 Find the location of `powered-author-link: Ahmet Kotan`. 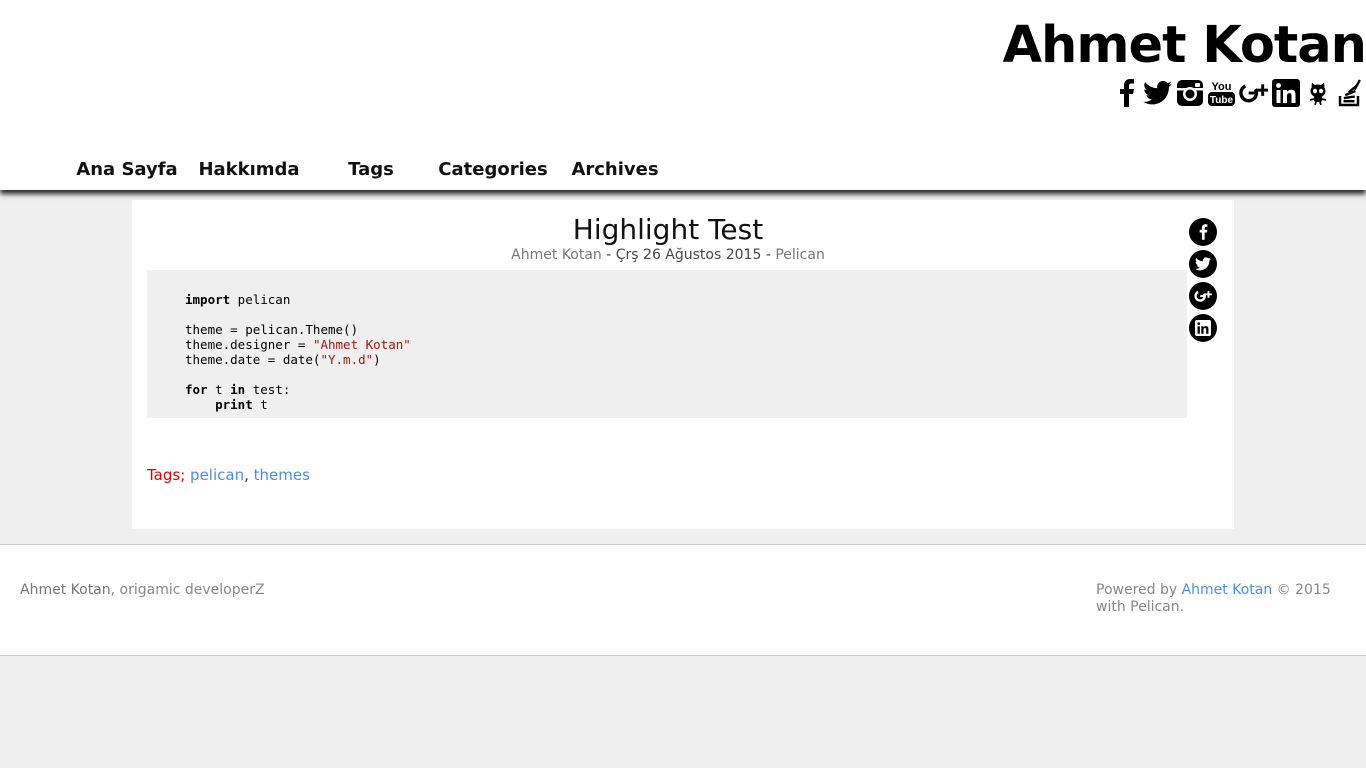

powered-author-link: Ahmet Kotan is located at coordinates (1227, 590).